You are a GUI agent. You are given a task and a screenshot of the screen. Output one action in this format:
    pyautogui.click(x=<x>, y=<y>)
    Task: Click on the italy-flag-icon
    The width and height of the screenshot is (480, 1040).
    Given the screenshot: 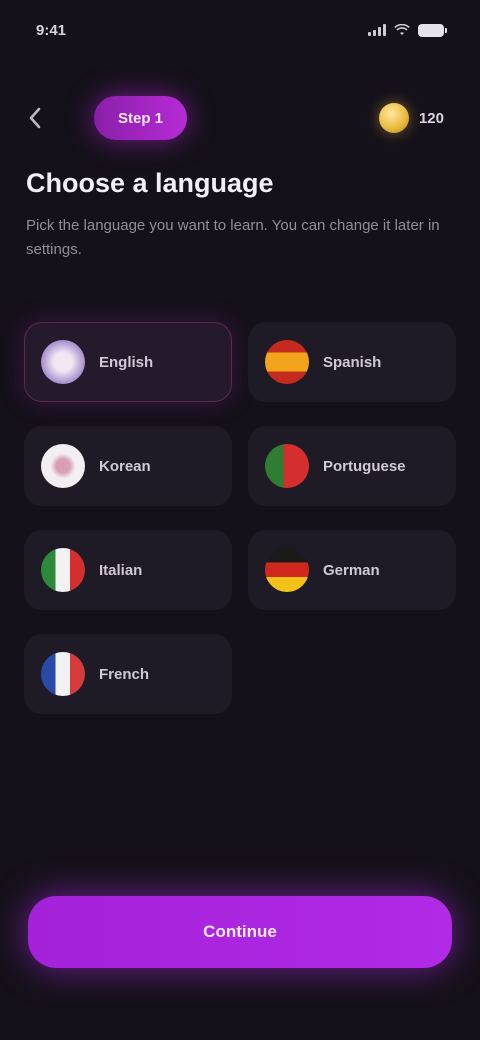 What is the action you would take?
    pyautogui.click(x=63, y=570)
    